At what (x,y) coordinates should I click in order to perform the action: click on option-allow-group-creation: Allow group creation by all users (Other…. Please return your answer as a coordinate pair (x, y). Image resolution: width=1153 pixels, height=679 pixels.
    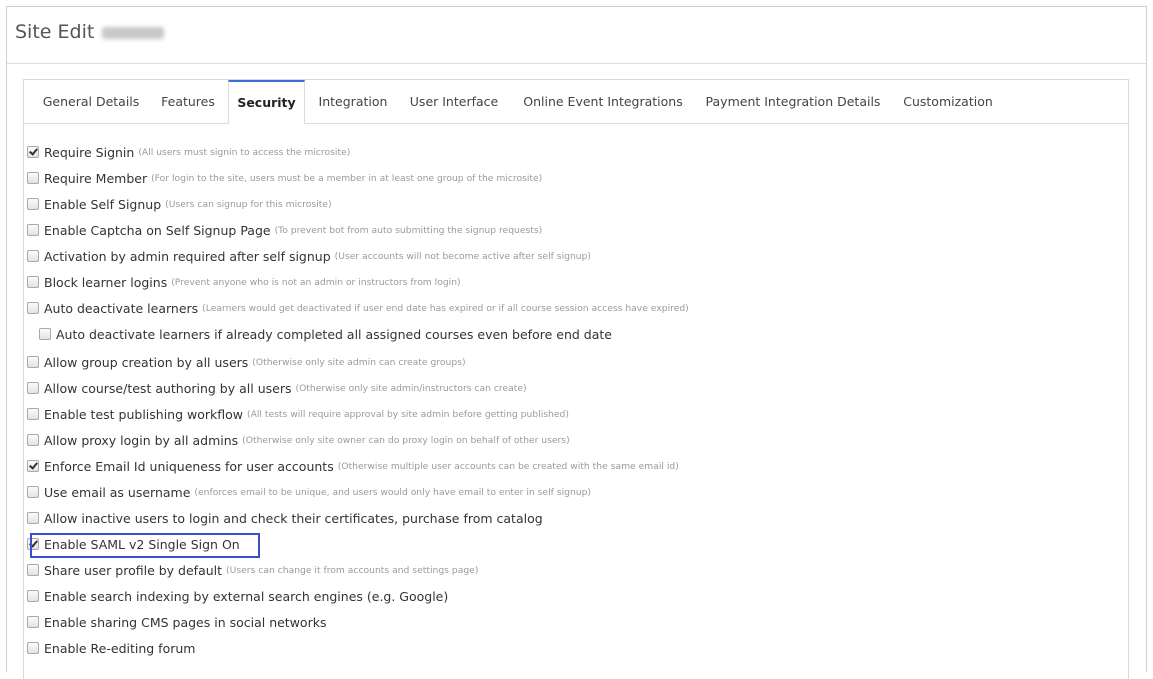
    Looking at the image, I should click on (246, 362).